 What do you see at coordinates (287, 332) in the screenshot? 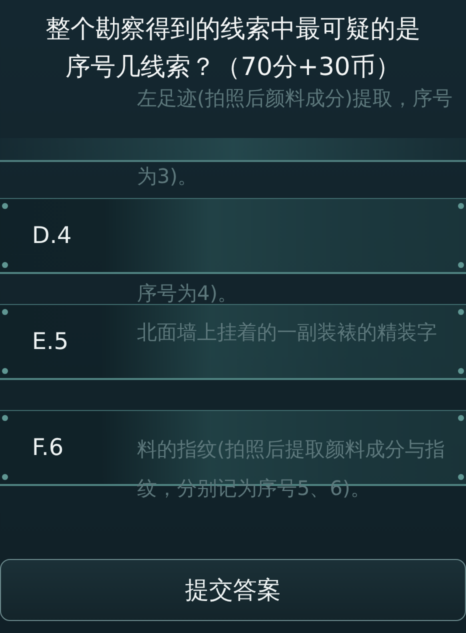
I see `background-text: 北面墙上挂着的一副装裱的精装字` at bounding box center [287, 332].